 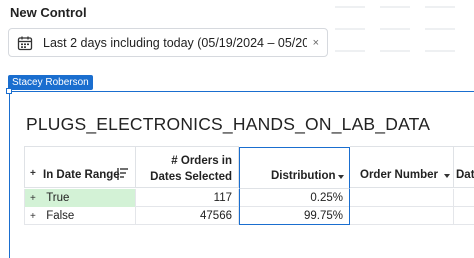 What do you see at coordinates (228, 124) in the screenshot?
I see `table-title: PLUGS_ELECTRONICS_HANDS_ON_LAB_DATA` at bounding box center [228, 124].